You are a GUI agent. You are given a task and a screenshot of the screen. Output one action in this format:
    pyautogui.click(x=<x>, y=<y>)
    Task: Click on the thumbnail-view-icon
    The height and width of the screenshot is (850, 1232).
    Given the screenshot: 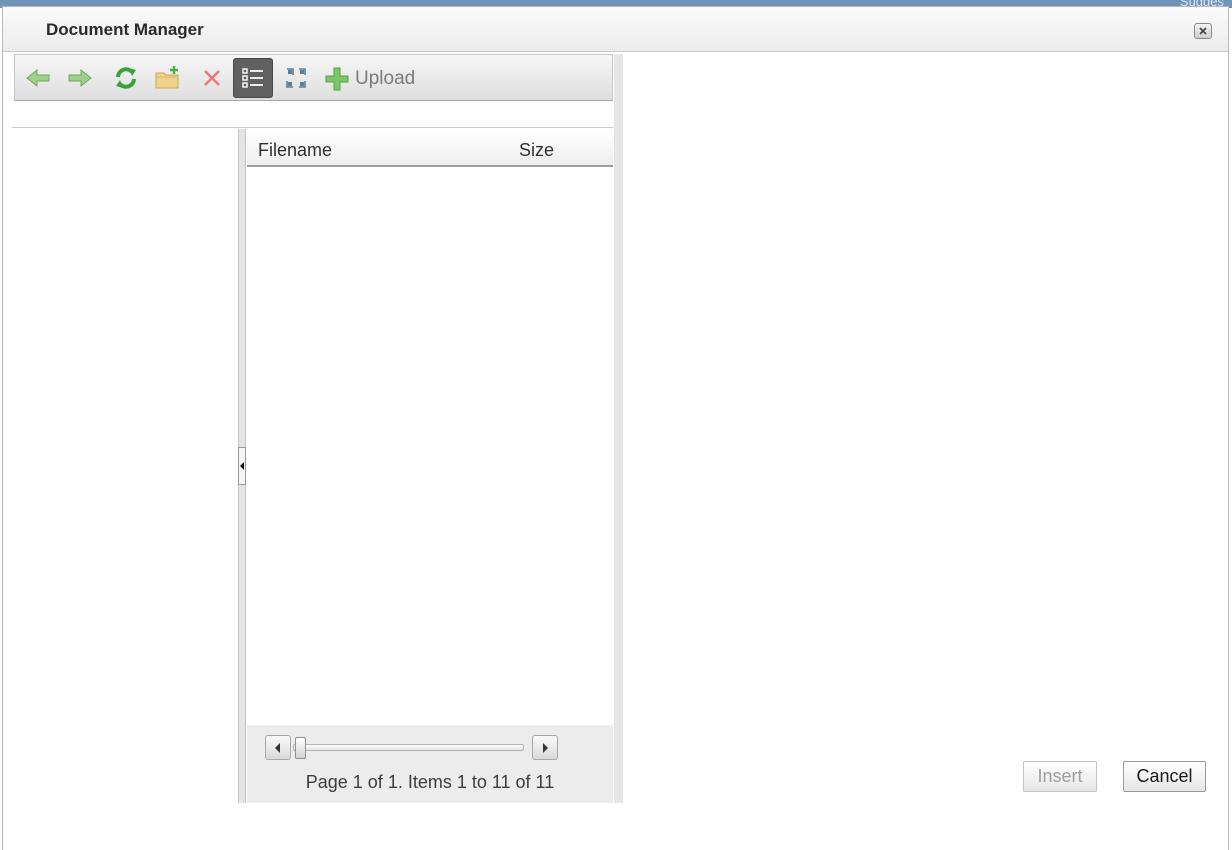 What is the action you would take?
    pyautogui.click(x=296, y=78)
    